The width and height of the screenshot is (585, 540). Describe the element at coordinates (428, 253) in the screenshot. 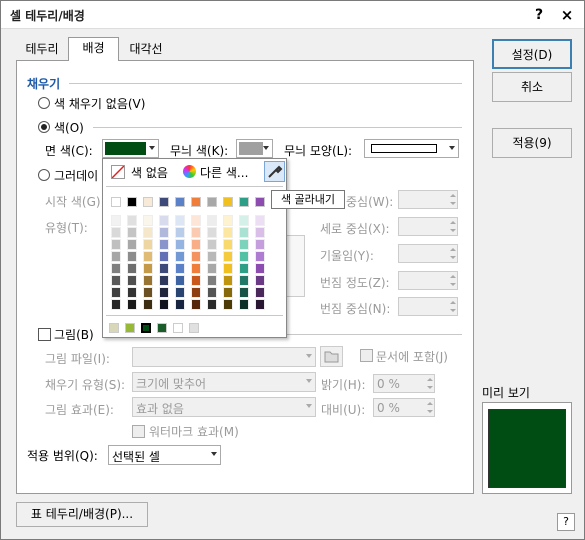

I see `tilt-spinner` at that location.